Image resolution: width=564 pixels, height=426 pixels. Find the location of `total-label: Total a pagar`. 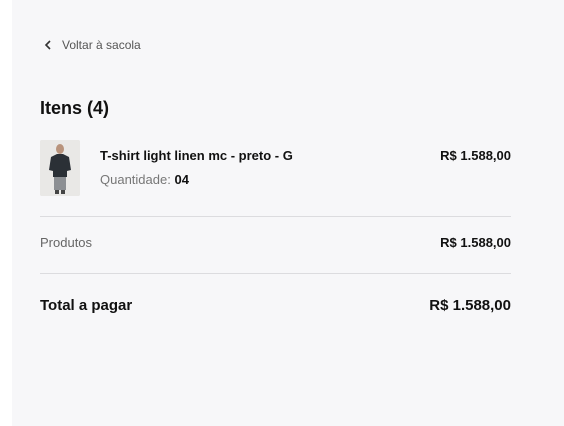

total-label: Total a pagar is located at coordinates (86, 305).